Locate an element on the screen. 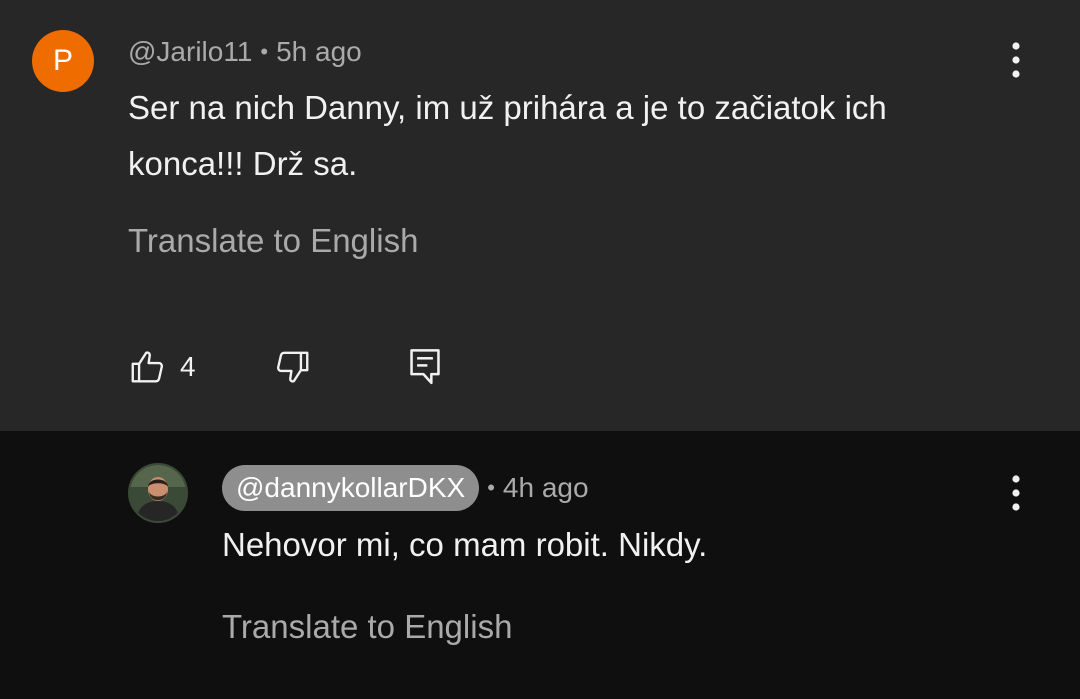  like-count: 4 is located at coordinates (188, 366).